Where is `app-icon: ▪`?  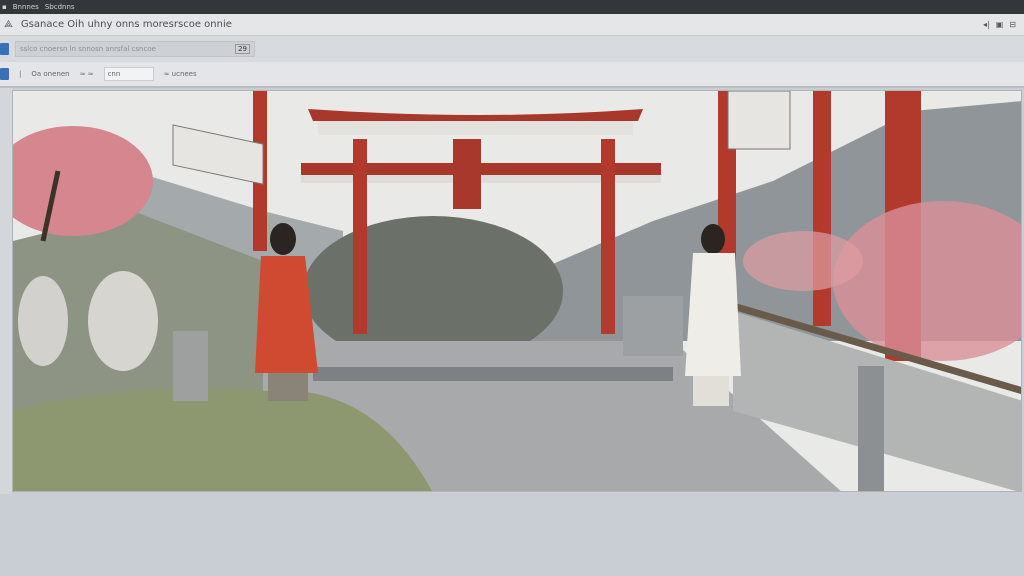 app-icon: ▪ is located at coordinates (4, 7).